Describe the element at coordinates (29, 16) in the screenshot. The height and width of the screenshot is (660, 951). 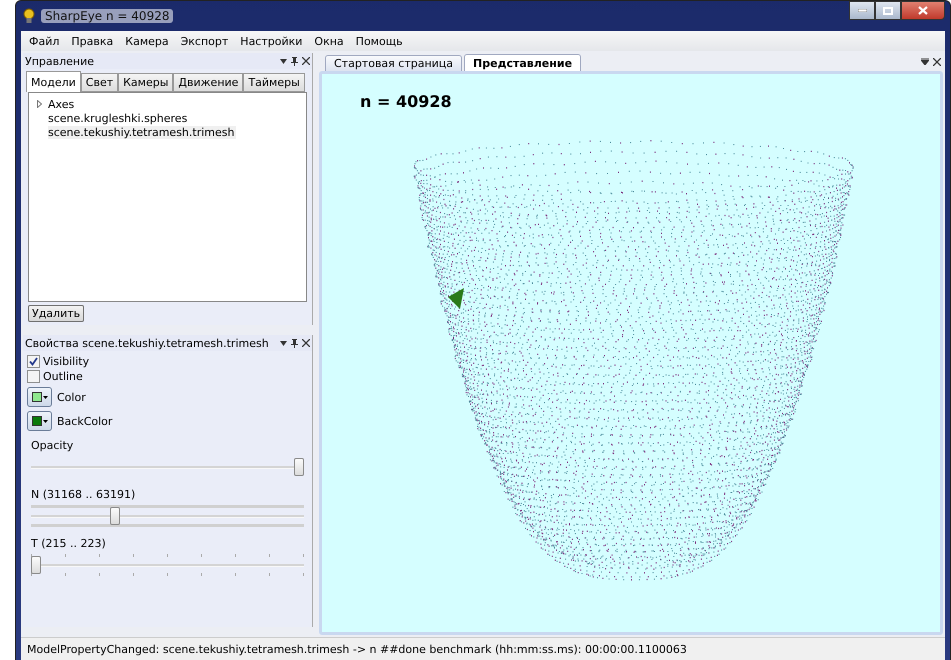
I see `lightbulb-icon` at that location.